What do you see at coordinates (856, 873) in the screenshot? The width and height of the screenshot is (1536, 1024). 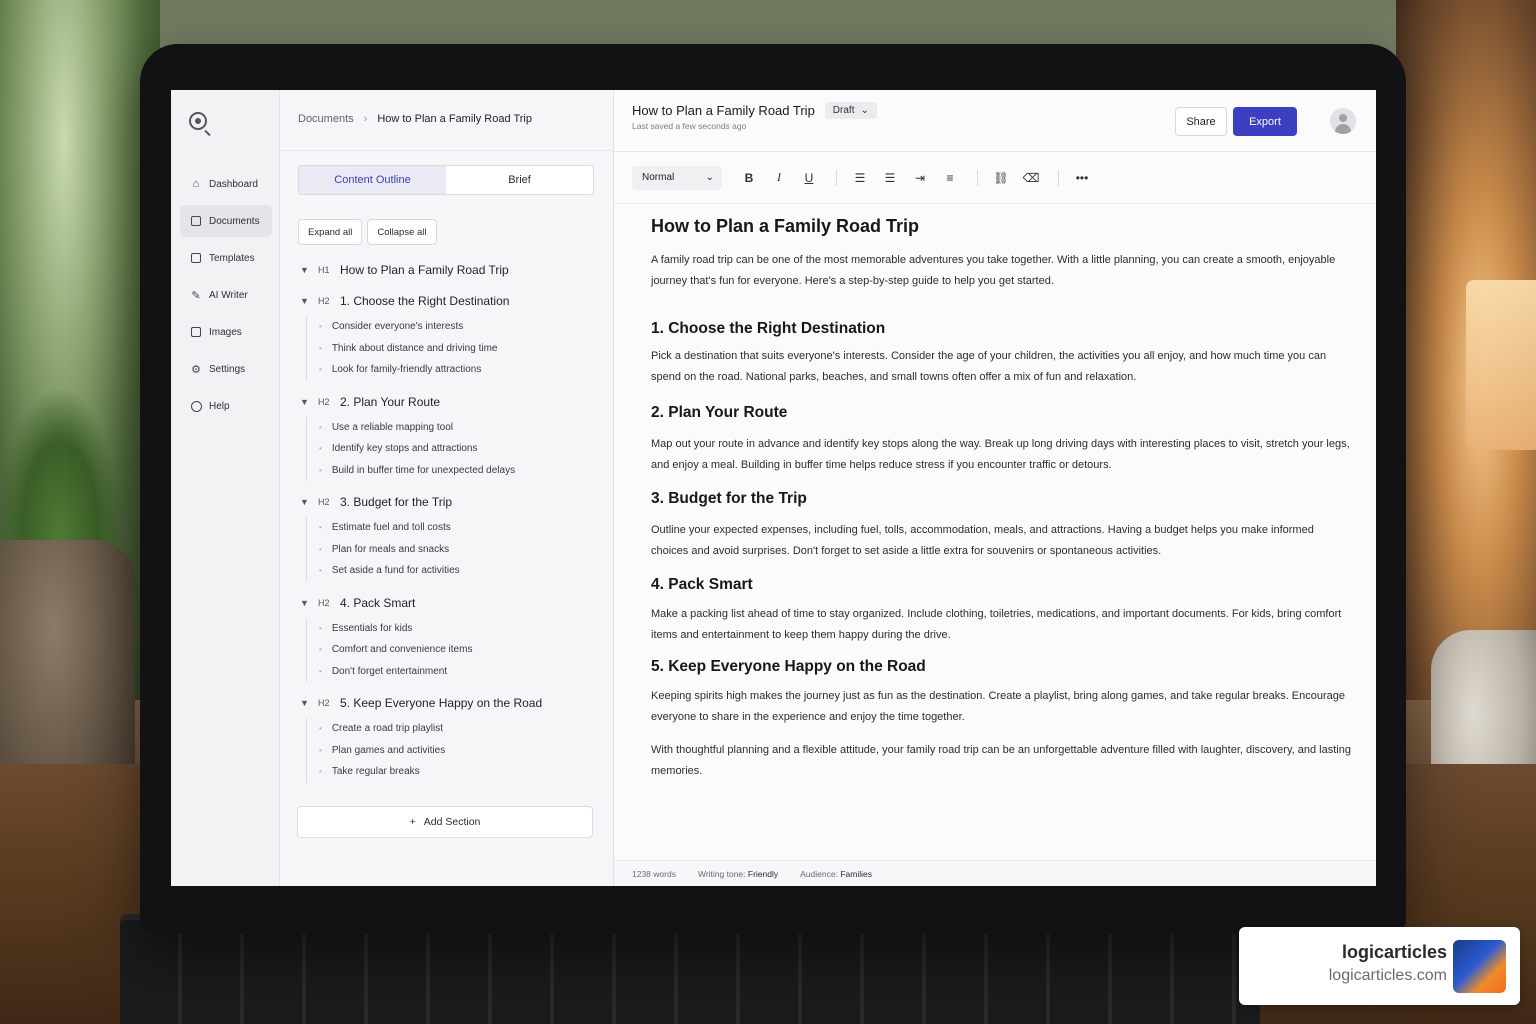 I see `audience-value: Families` at bounding box center [856, 873].